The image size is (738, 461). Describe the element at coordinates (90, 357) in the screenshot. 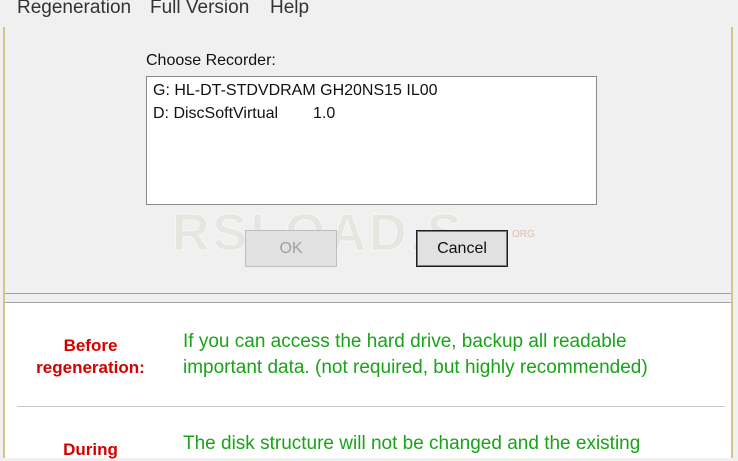

I see `before-regeneration-heading: Before regeneration:` at that location.